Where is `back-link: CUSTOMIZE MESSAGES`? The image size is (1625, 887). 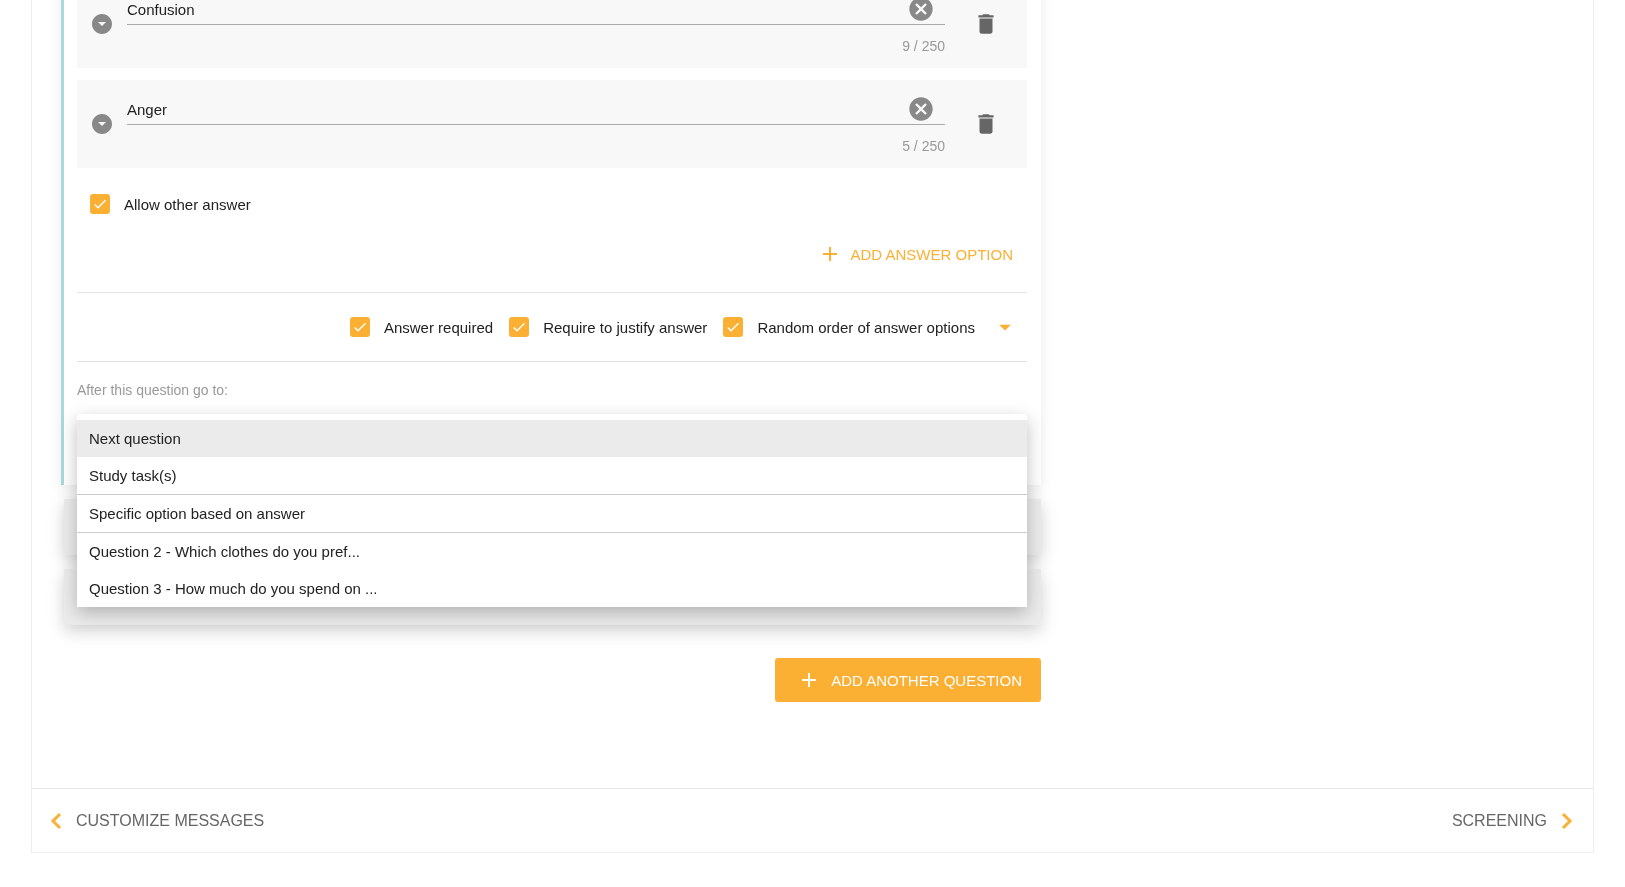 back-link: CUSTOMIZE MESSAGES is located at coordinates (157, 820).